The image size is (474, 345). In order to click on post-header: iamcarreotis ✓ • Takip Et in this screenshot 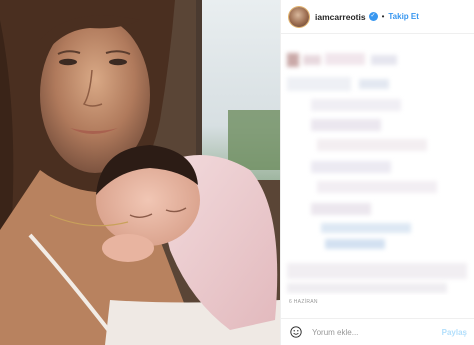, I will do `click(377, 17)`.